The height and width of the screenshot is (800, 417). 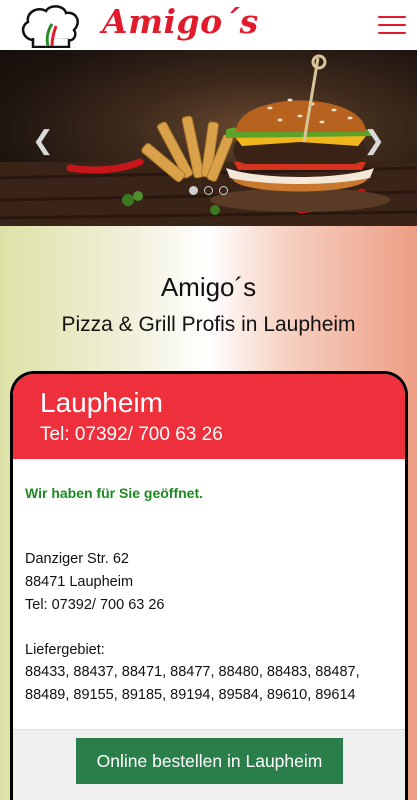 I want to click on order-online-button: Online bestellen in Laupheim, so click(x=209, y=761).